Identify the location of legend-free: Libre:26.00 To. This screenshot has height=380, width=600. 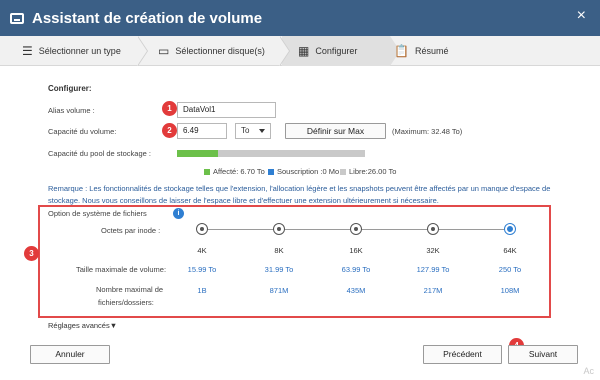
(368, 171).